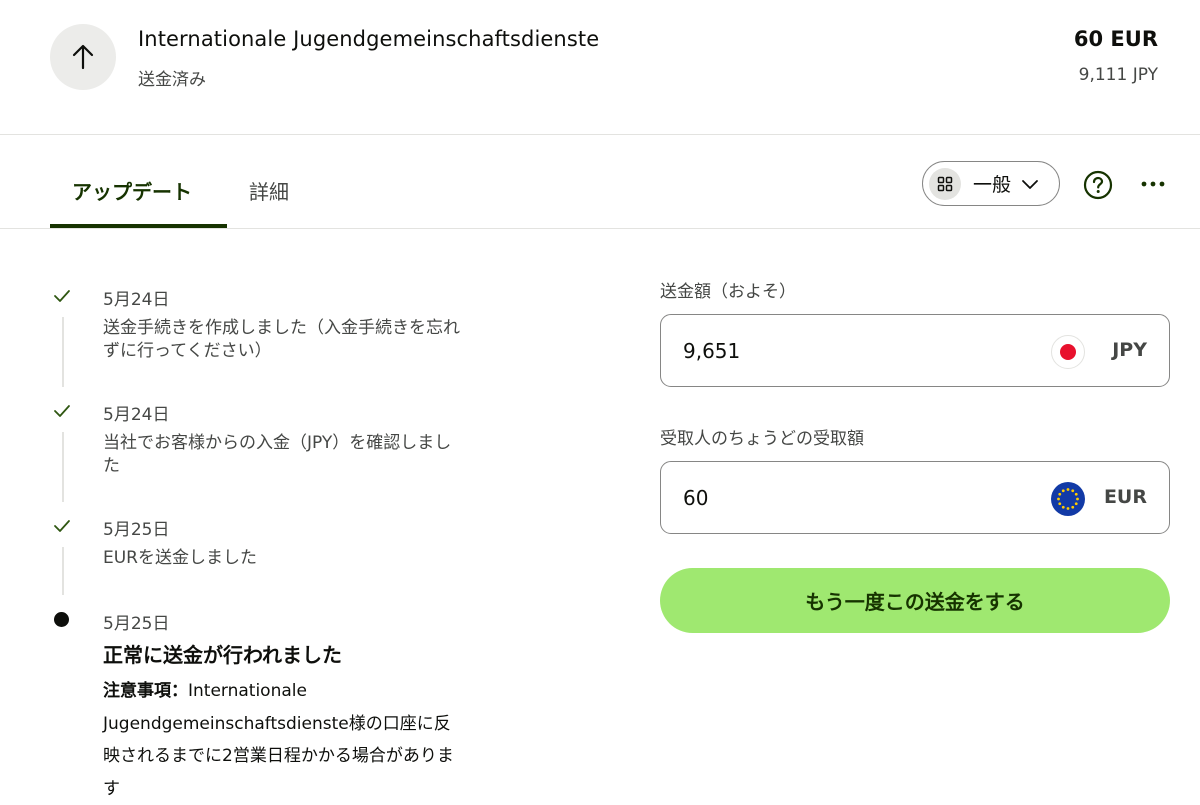  What do you see at coordinates (851, 498) in the screenshot?
I see `receive-amount-input` at bounding box center [851, 498].